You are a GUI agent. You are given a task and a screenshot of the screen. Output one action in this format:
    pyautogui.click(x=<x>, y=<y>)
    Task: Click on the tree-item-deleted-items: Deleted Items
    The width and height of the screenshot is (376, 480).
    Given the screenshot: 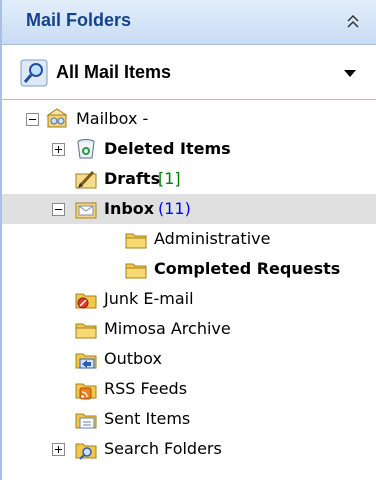 What is the action you would take?
    pyautogui.click(x=189, y=149)
    